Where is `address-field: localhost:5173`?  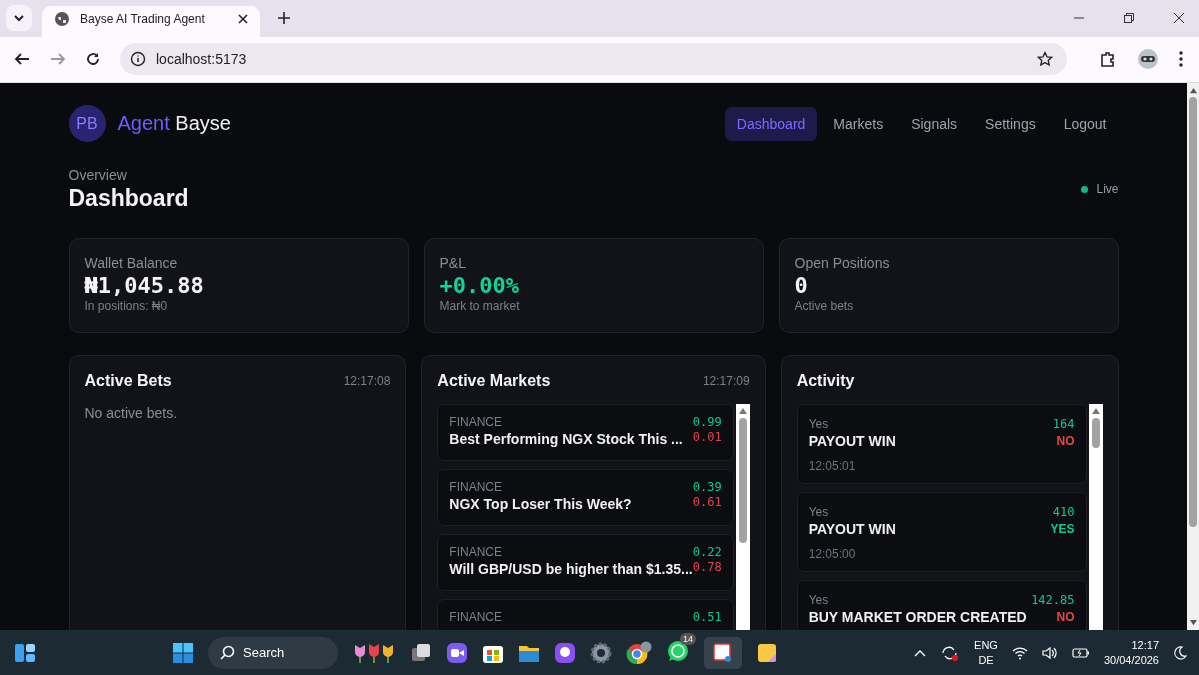
address-field: localhost:5173 is located at coordinates (593, 59).